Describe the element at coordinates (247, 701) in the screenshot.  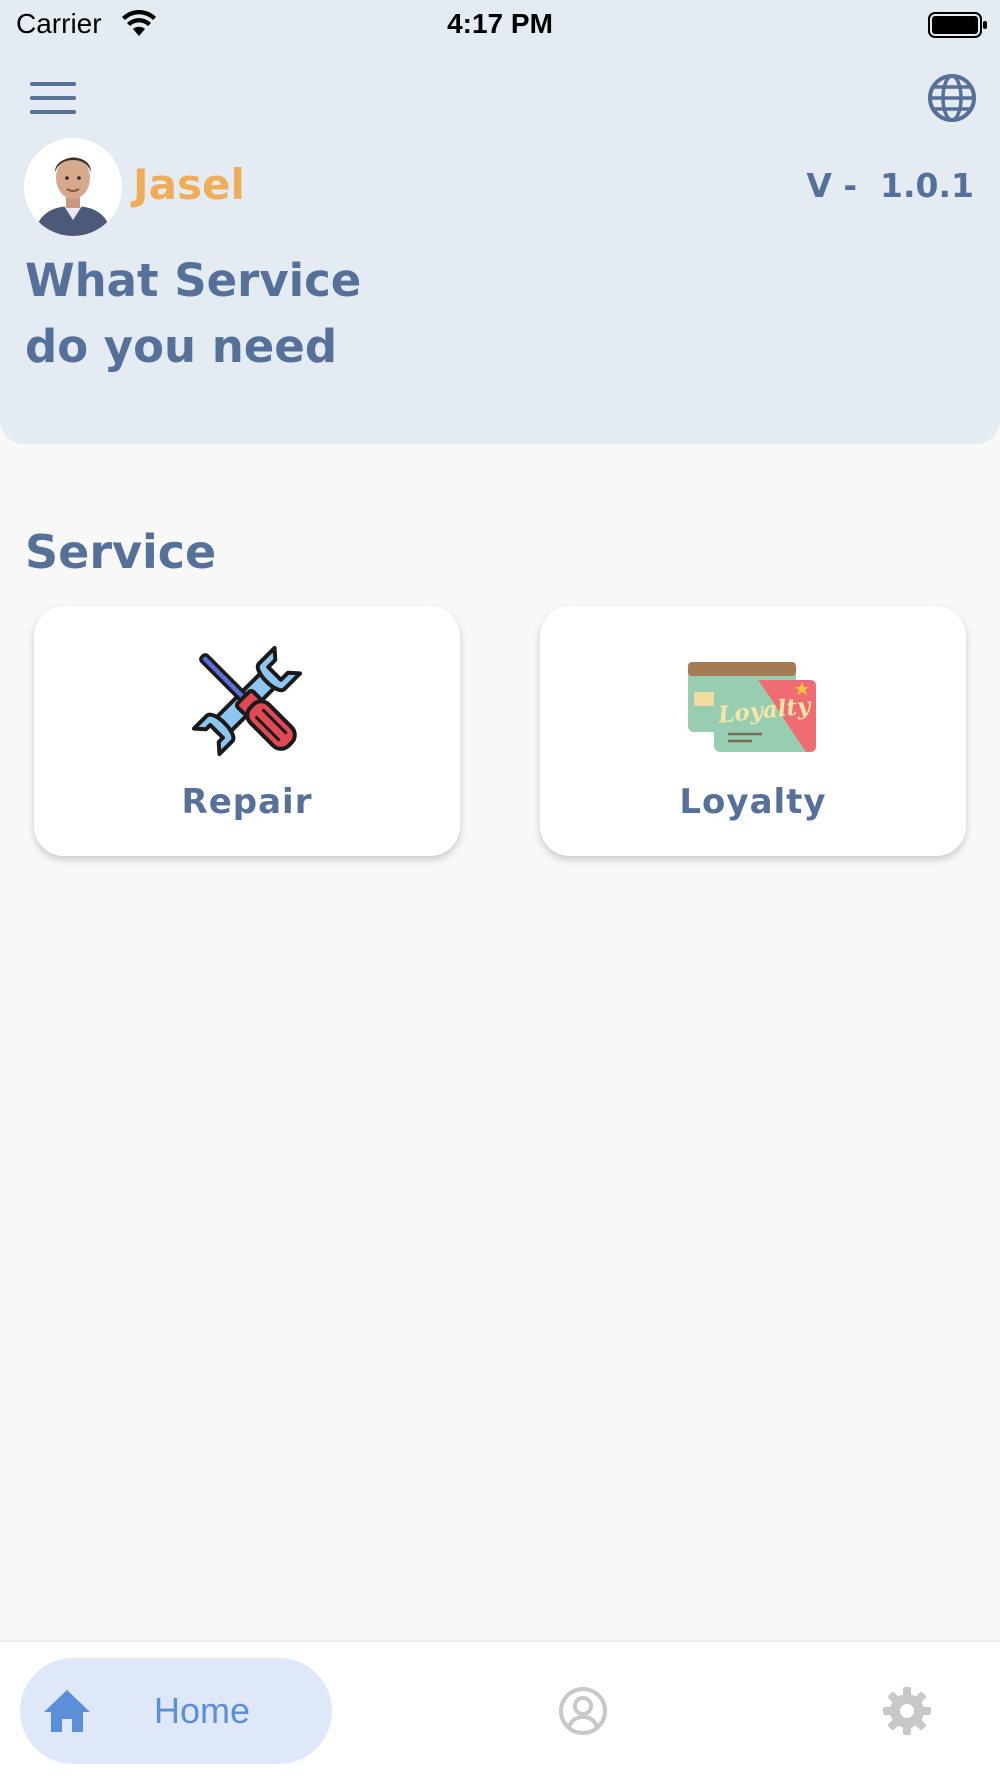
I see `repair-tools-icon` at that location.